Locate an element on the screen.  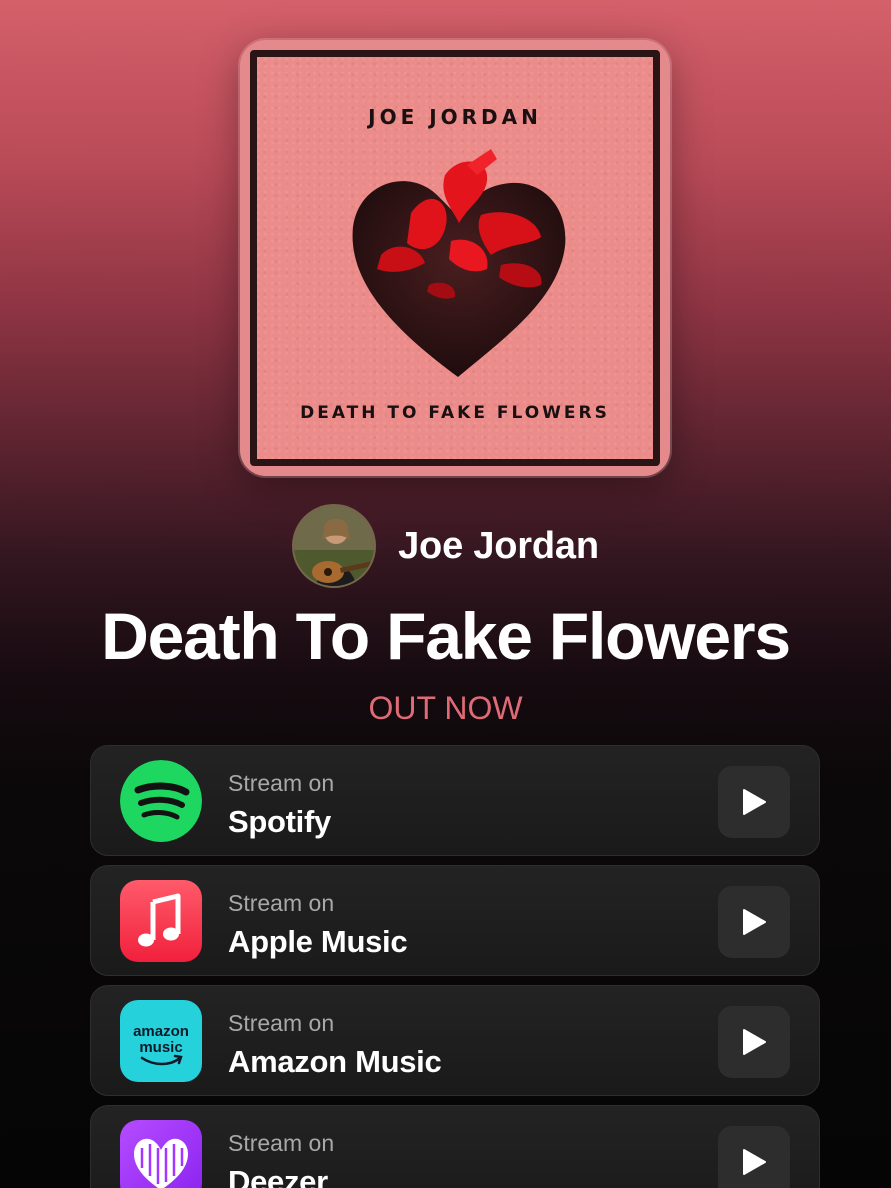
amazon-icon-text-2: music is located at coordinates (160, 1047).